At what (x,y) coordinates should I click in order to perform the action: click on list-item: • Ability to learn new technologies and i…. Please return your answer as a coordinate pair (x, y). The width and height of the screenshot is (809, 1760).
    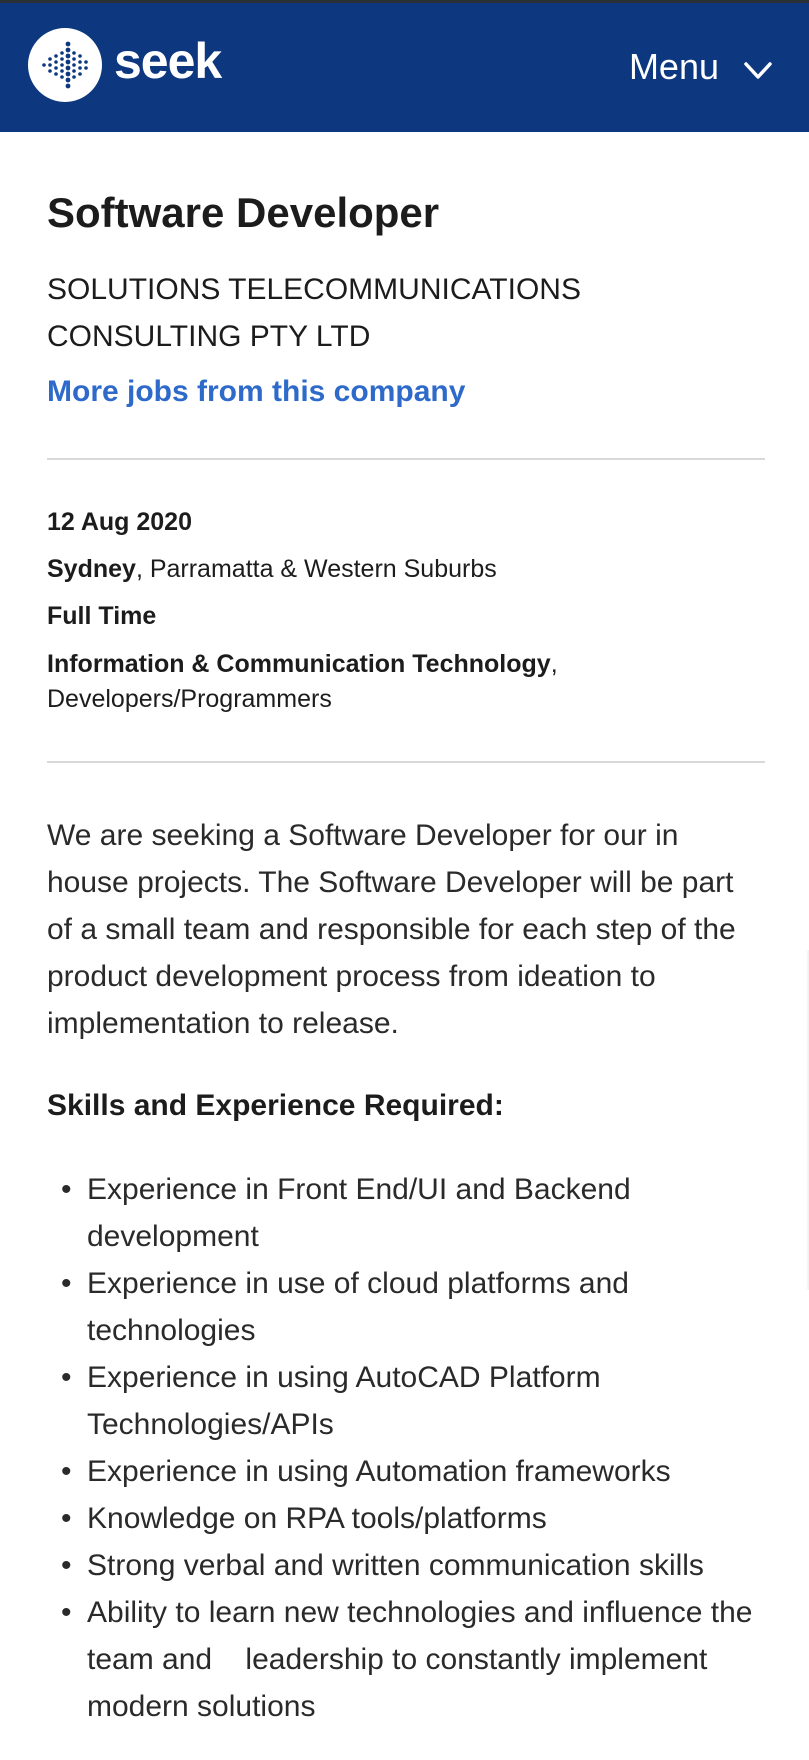
    Looking at the image, I should click on (406, 1659).